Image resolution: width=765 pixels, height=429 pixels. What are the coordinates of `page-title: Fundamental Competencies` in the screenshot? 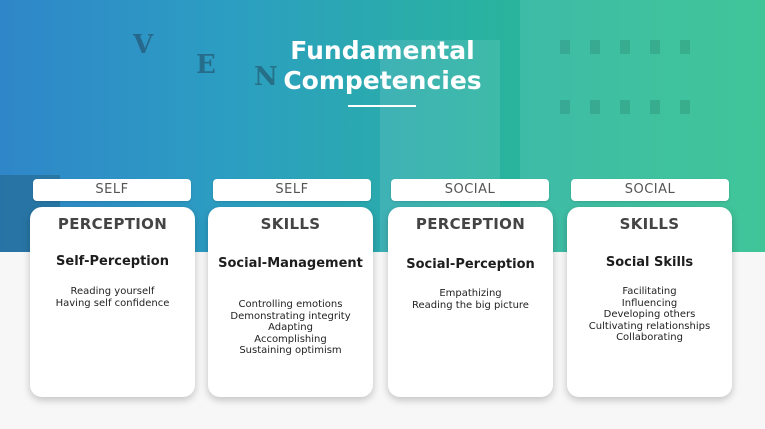 It's located at (382, 66).